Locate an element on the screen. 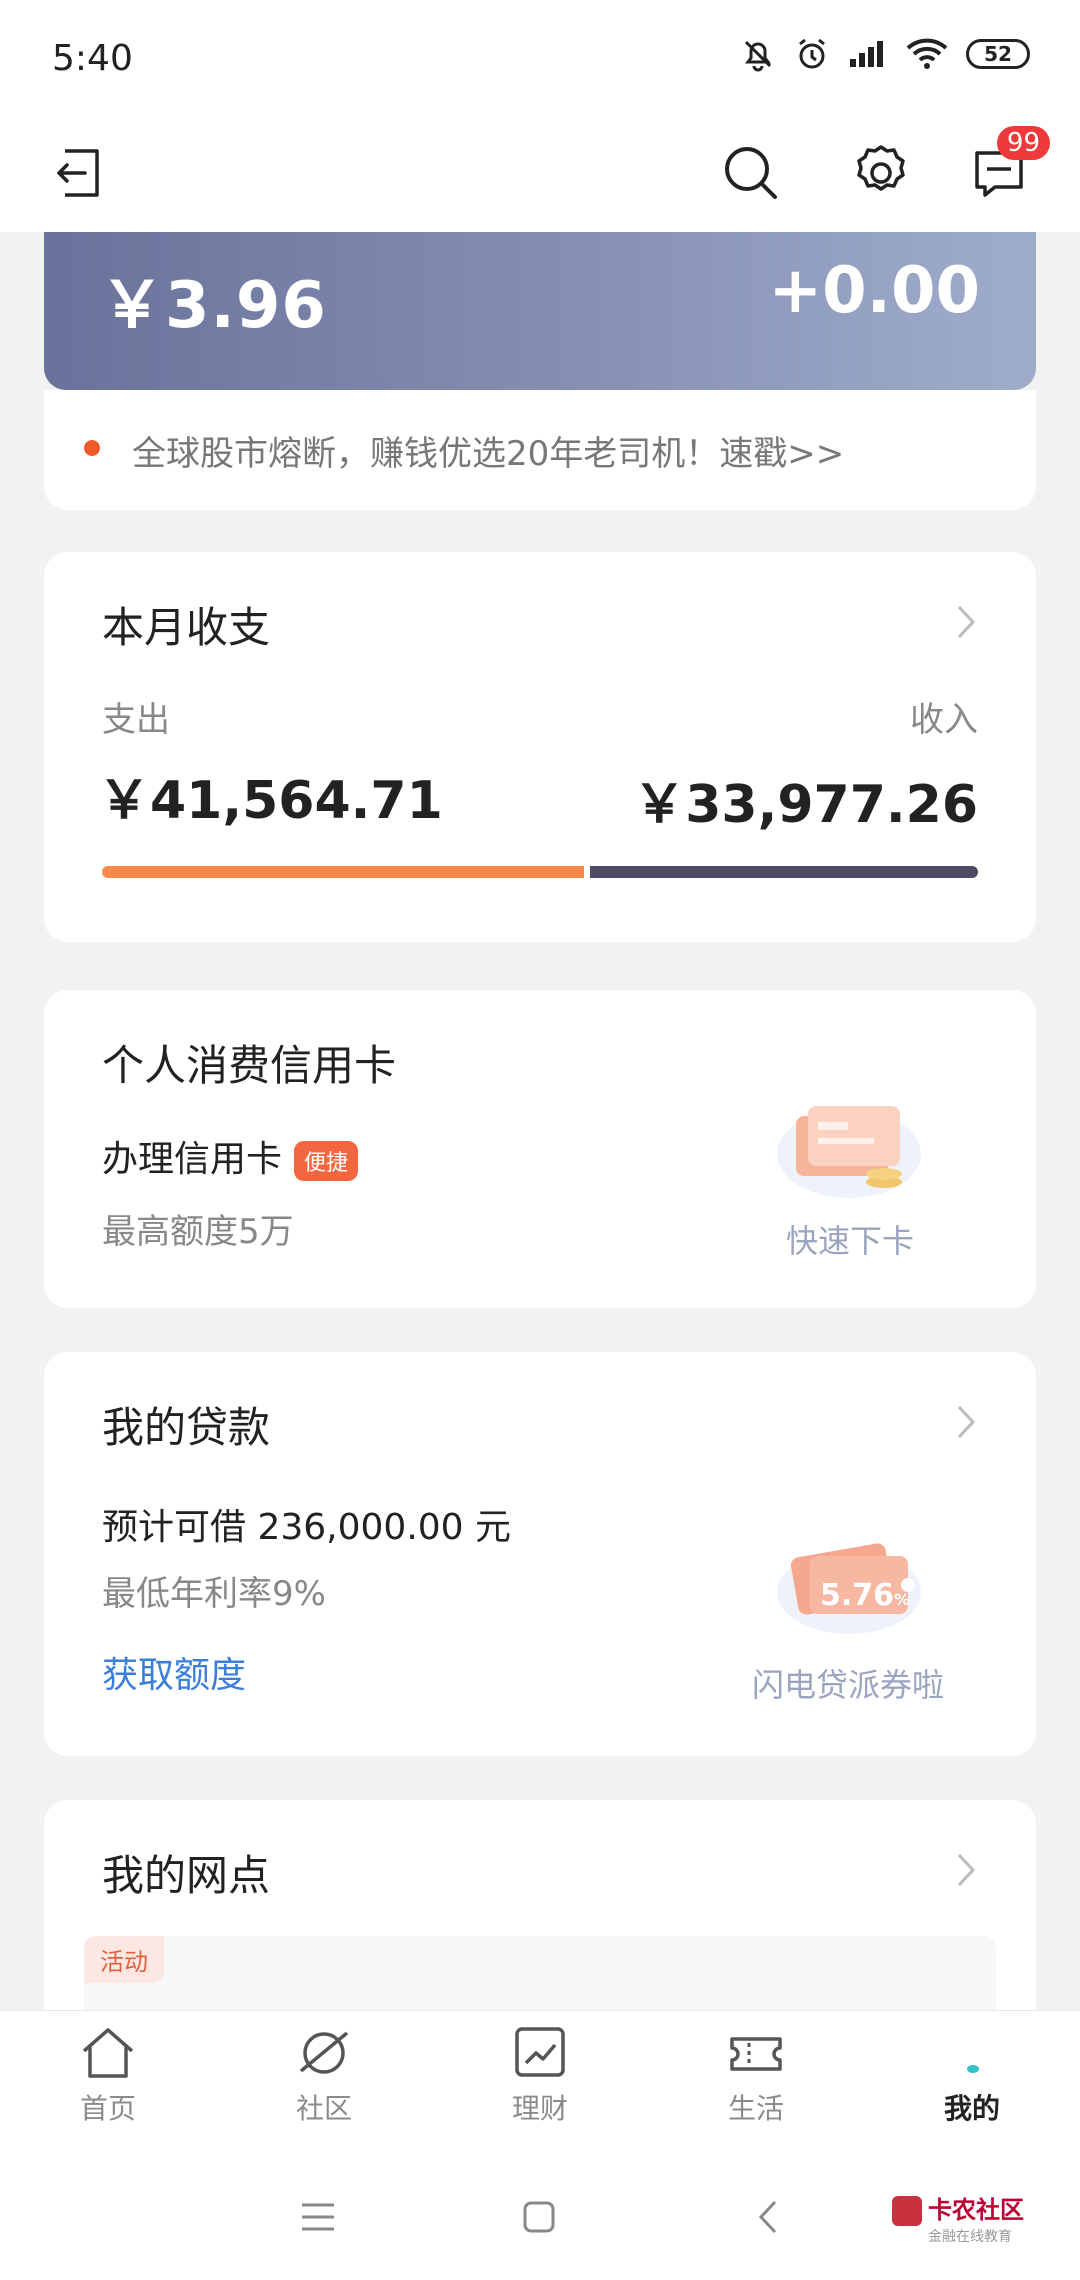 This screenshot has width=1080, height=2280. activity-tag: 活动 is located at coordinates (124, 1959).